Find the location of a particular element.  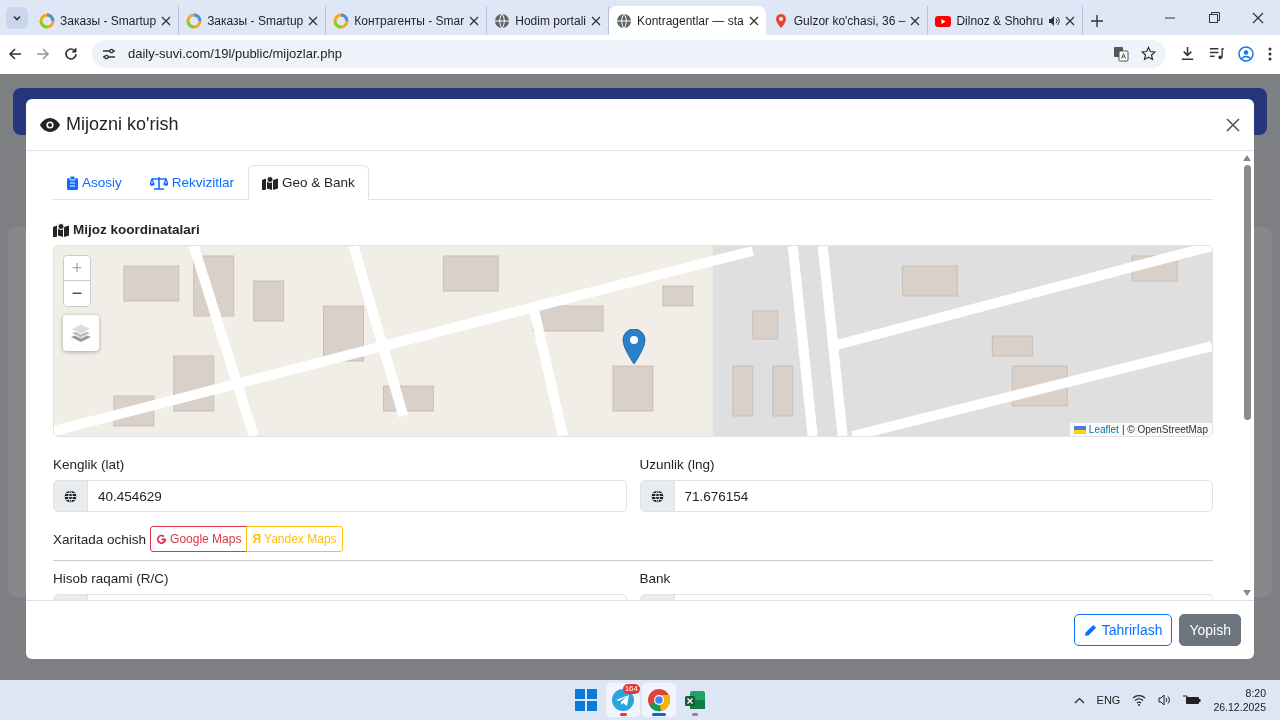

clock-date: 26.12.2025 is located at coordinates (1239, 707).